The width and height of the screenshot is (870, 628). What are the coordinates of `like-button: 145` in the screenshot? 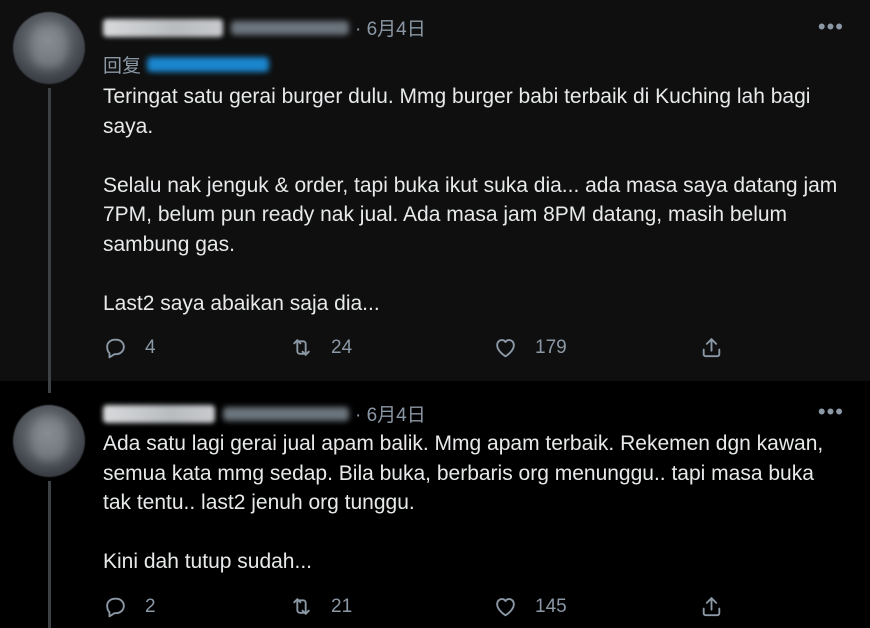 It's located at (530, 606).